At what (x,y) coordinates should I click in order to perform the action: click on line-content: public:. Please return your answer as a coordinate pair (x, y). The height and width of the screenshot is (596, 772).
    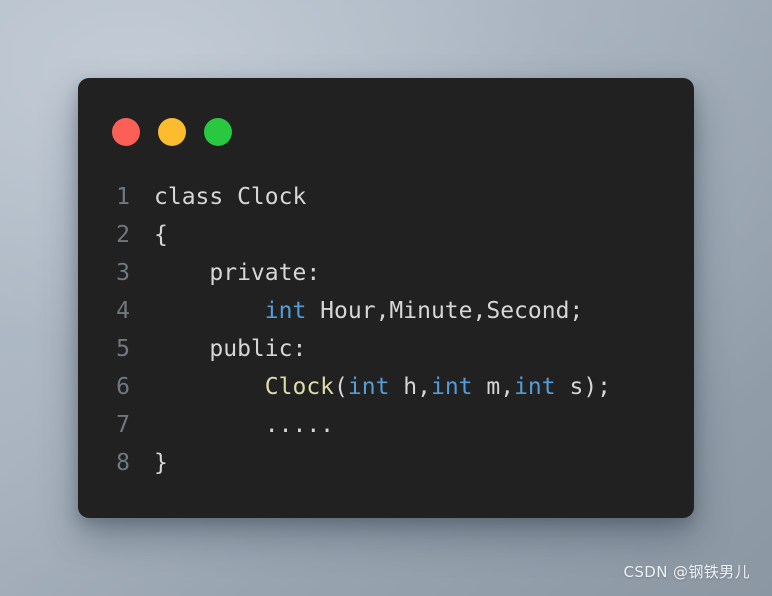
    Looking at the image, I should click on (223, 349).